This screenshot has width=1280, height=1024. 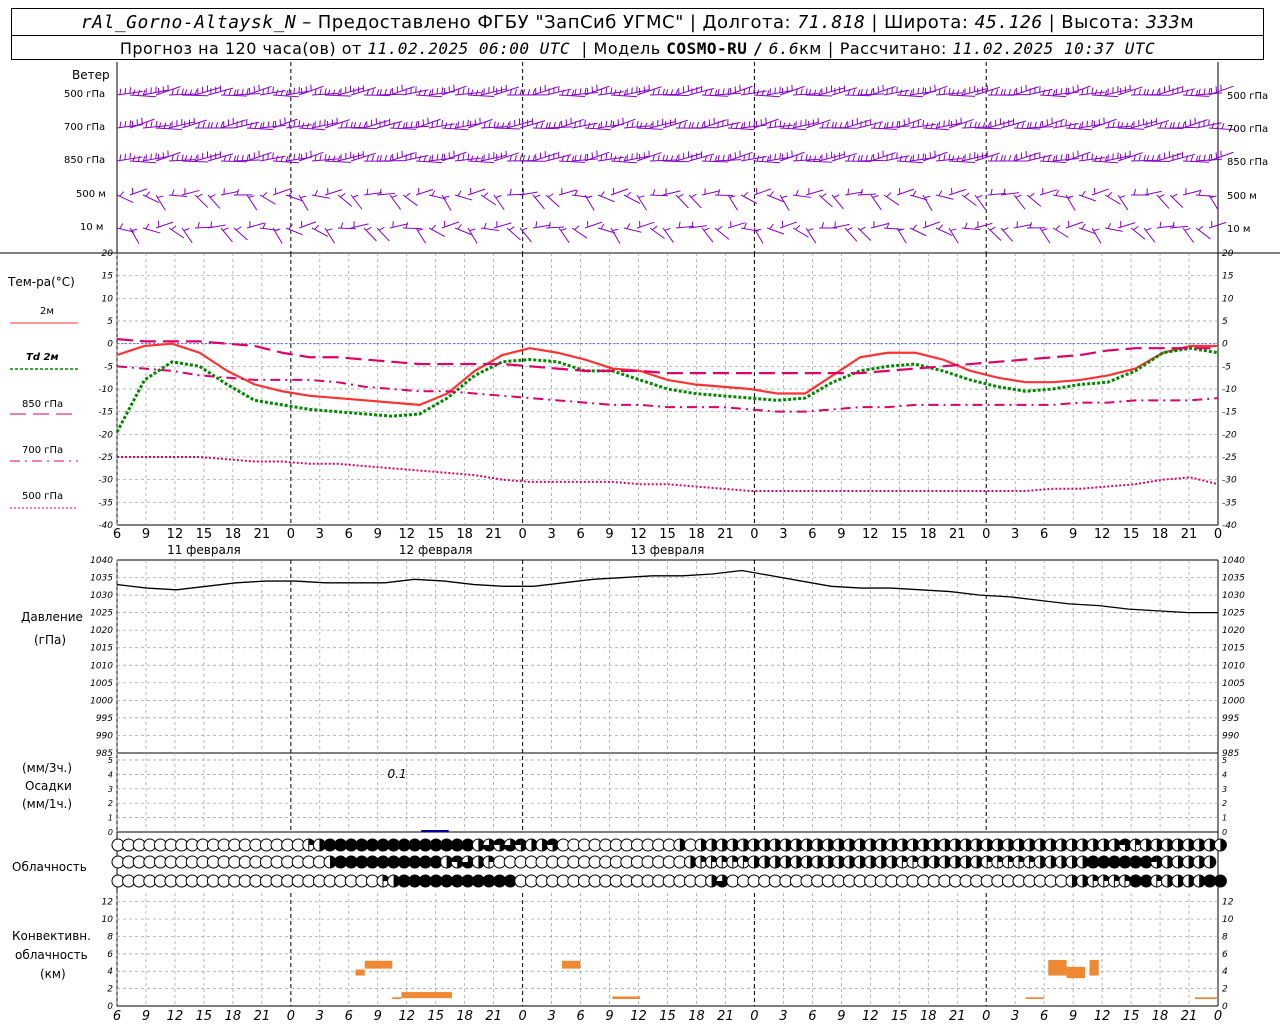 I want to click on x-tick-label-top: 15, so click(x=667, y=534).